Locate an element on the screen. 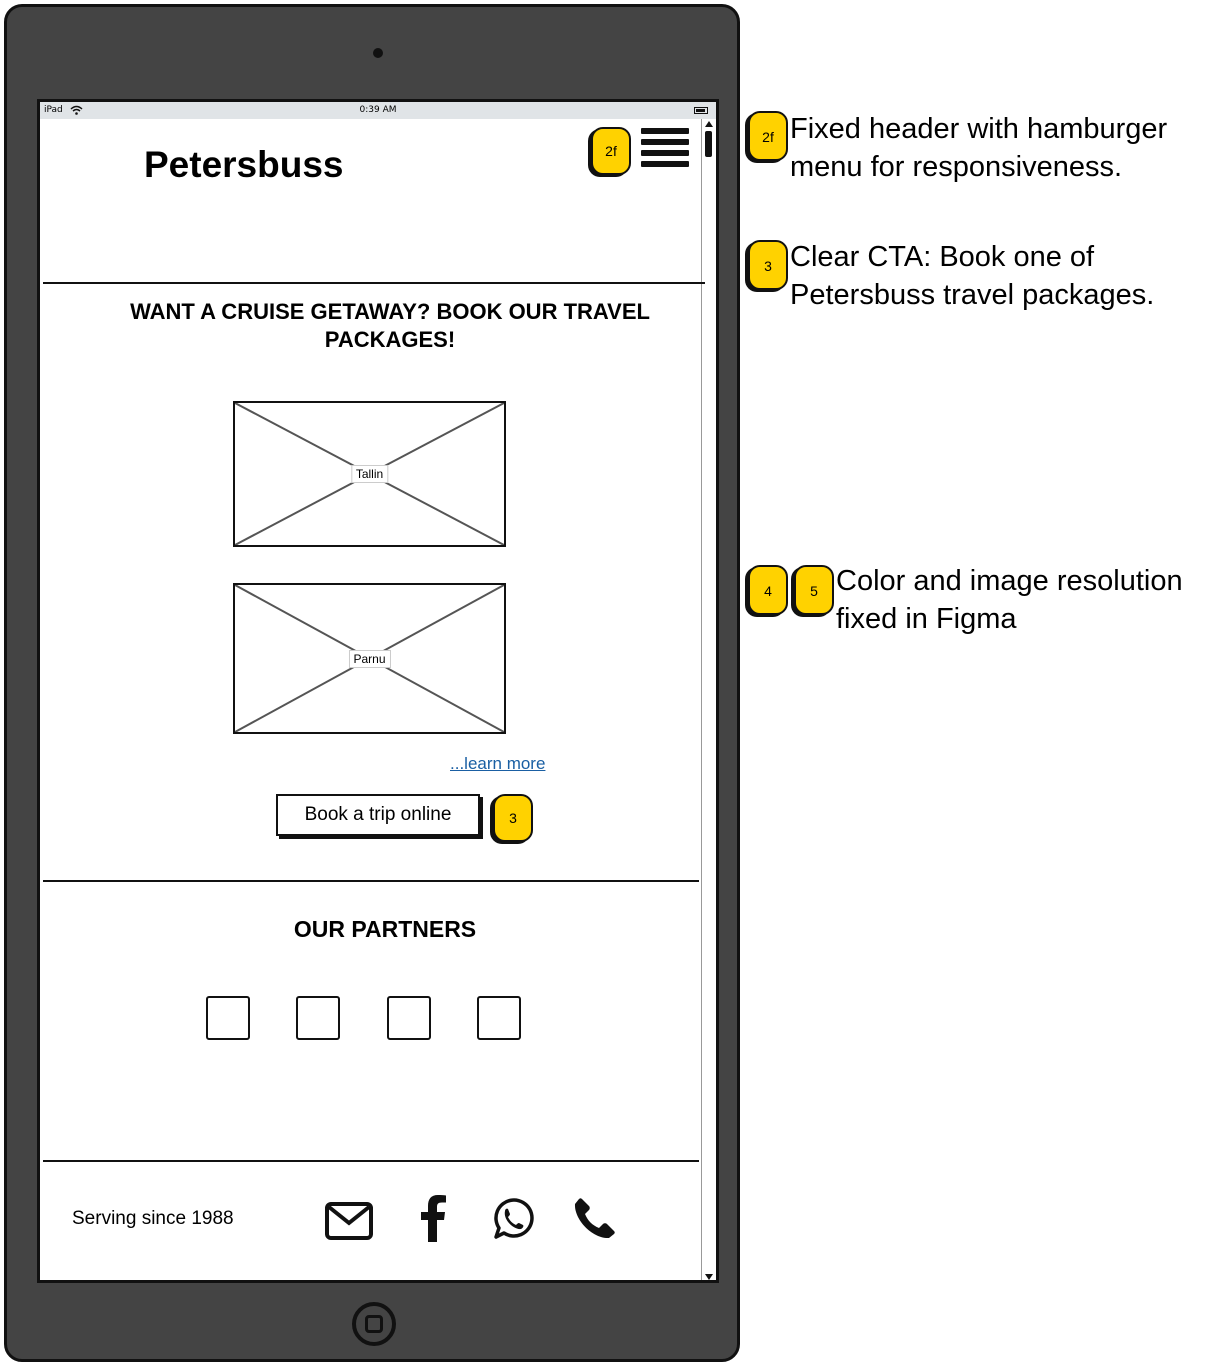 This screenshot has height=1366, width=1218. status-time: 0:39 AM is located at coordinates (378, 110).